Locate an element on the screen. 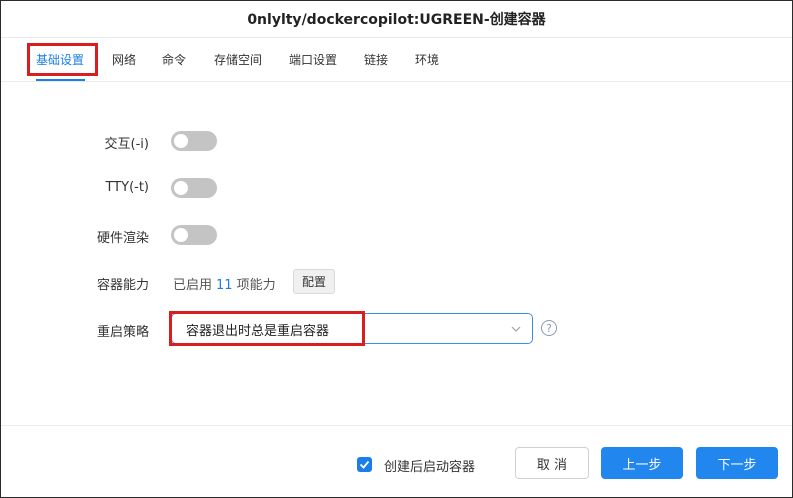 Image resolution: width=793 pixels, height=498 pixels. chevron-down-icon is located at coordinates (516, 329).